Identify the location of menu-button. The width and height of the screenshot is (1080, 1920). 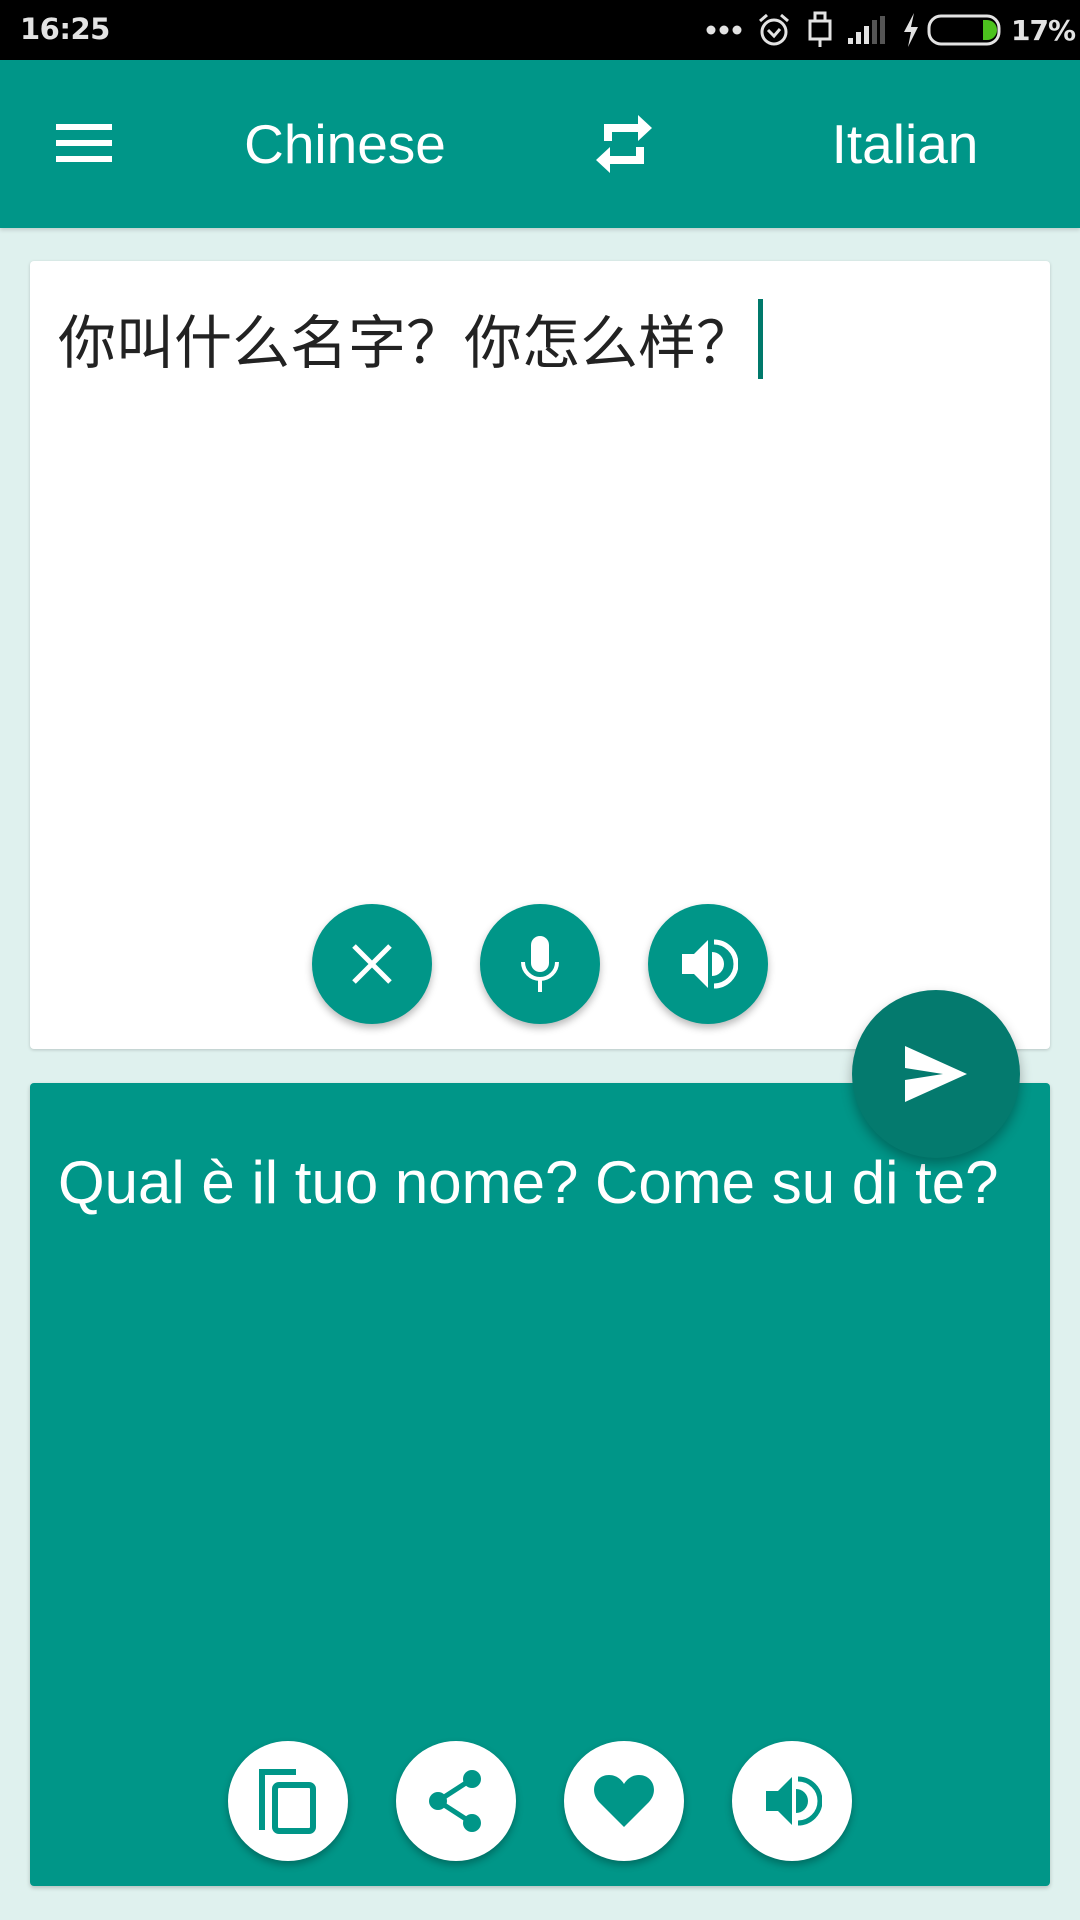
(84, 144).